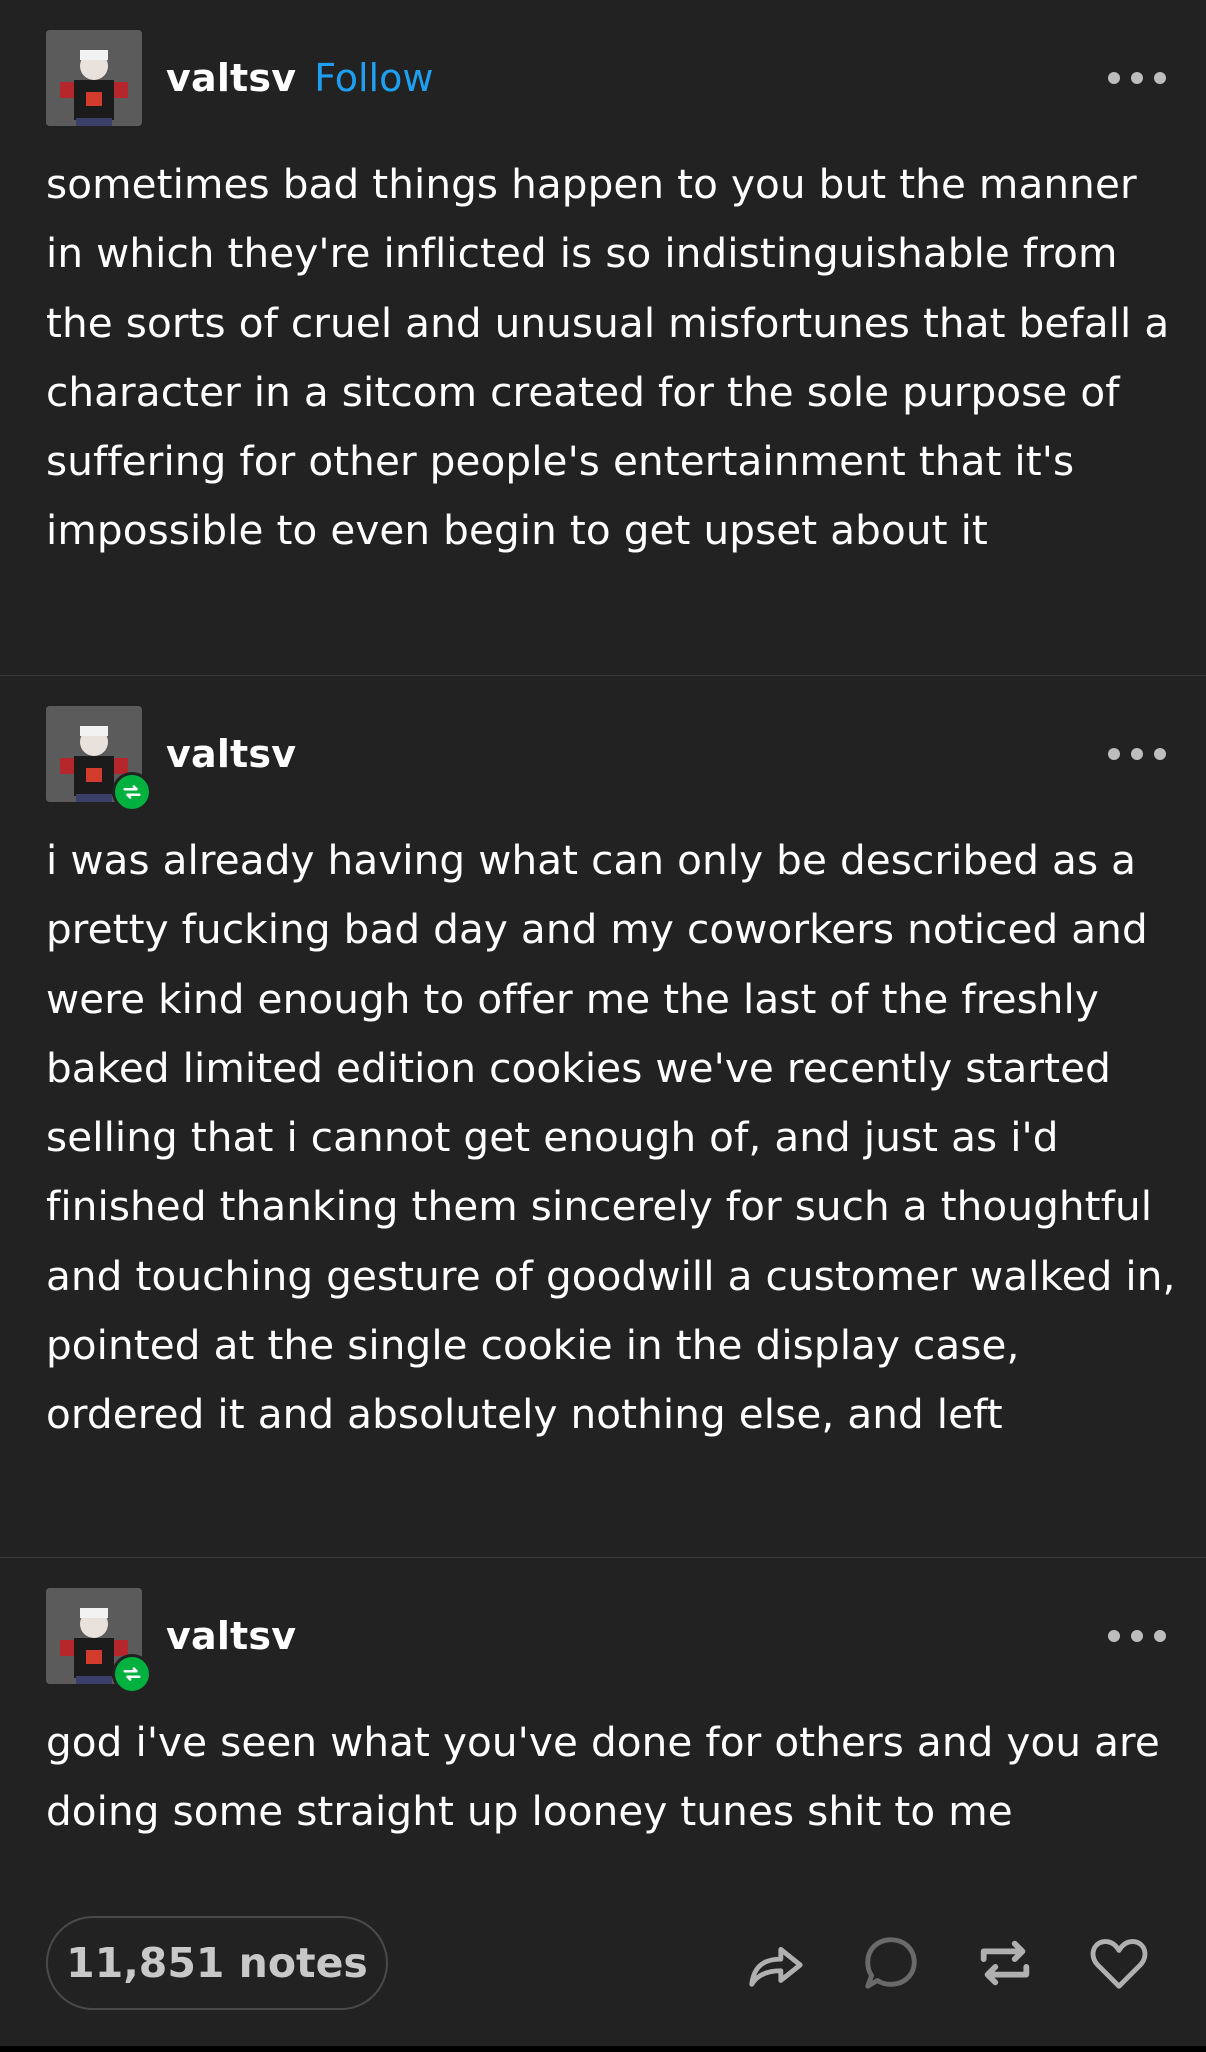  I want to click on follow-button: Follow, so click(373, 78).